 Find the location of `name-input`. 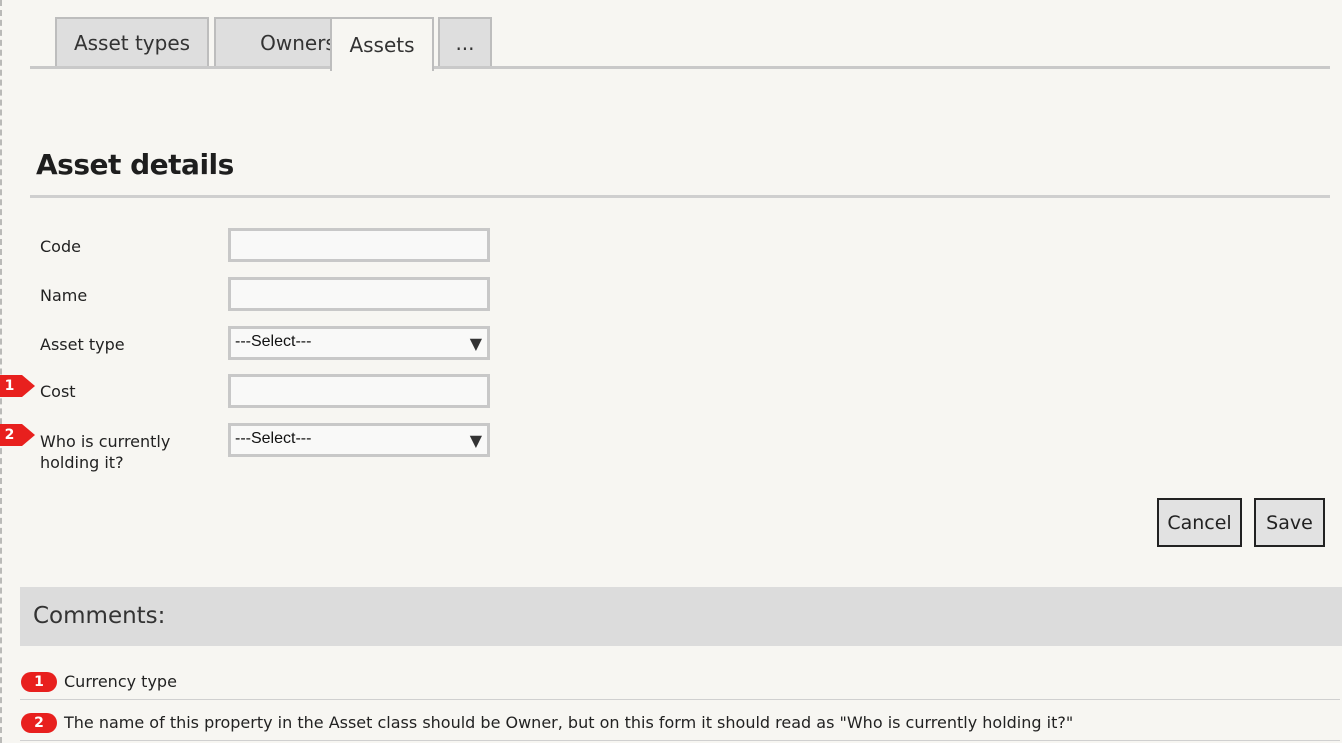

name-input is located at coordinates (359, 294).